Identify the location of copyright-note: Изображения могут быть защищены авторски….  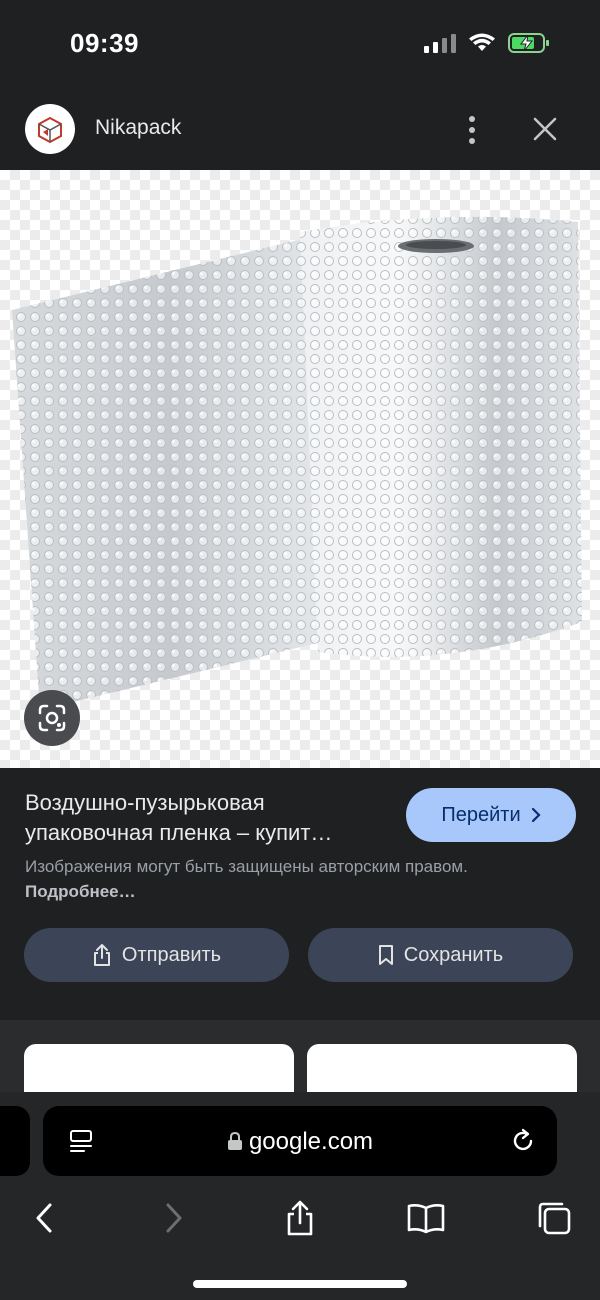
(250, 879).